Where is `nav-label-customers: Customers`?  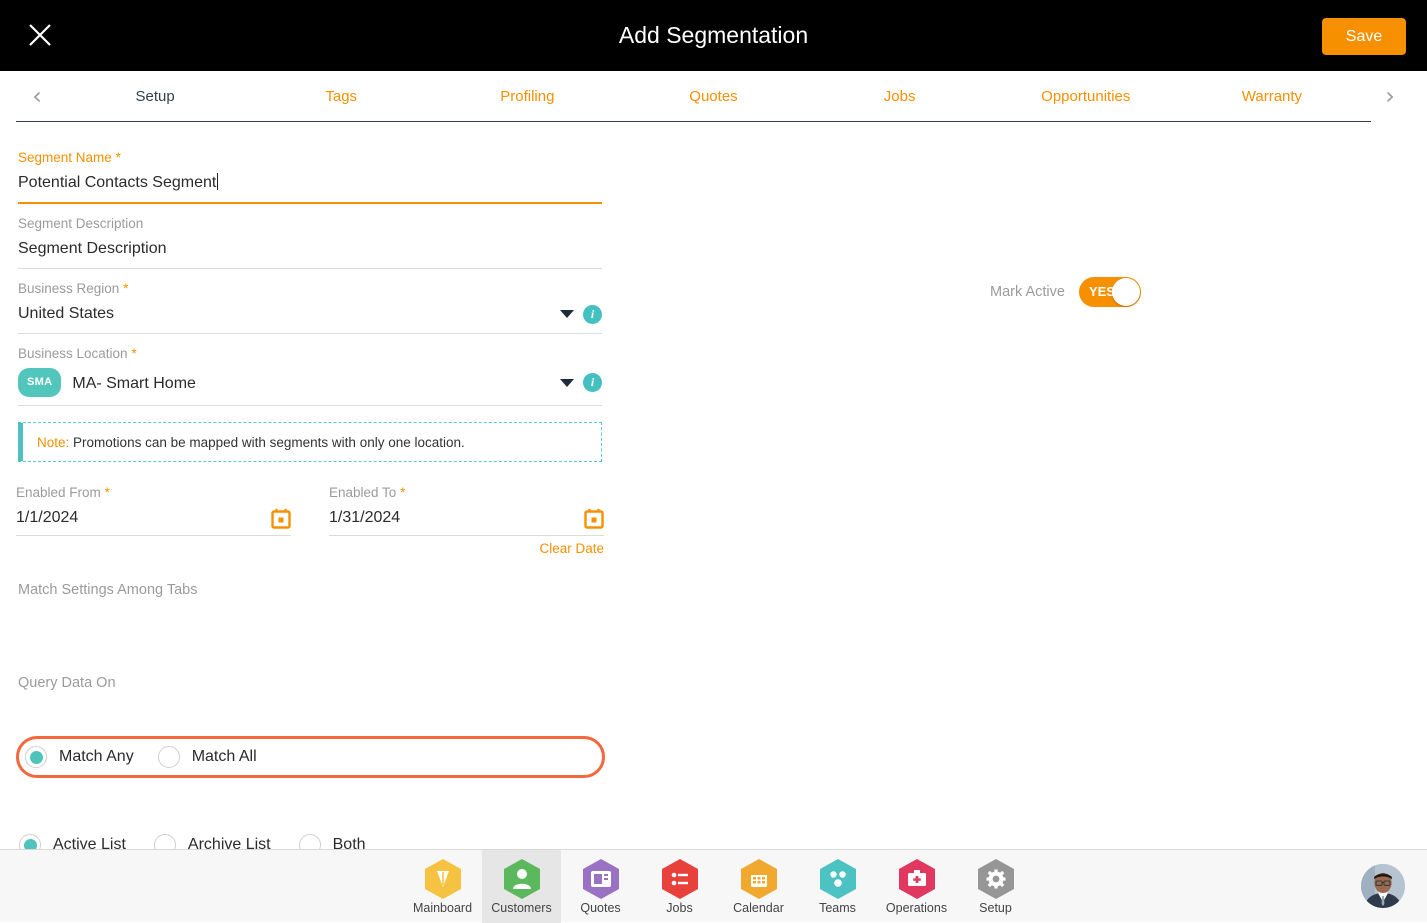 nav-label-customers: Customers is located at coordinates (521, 908).